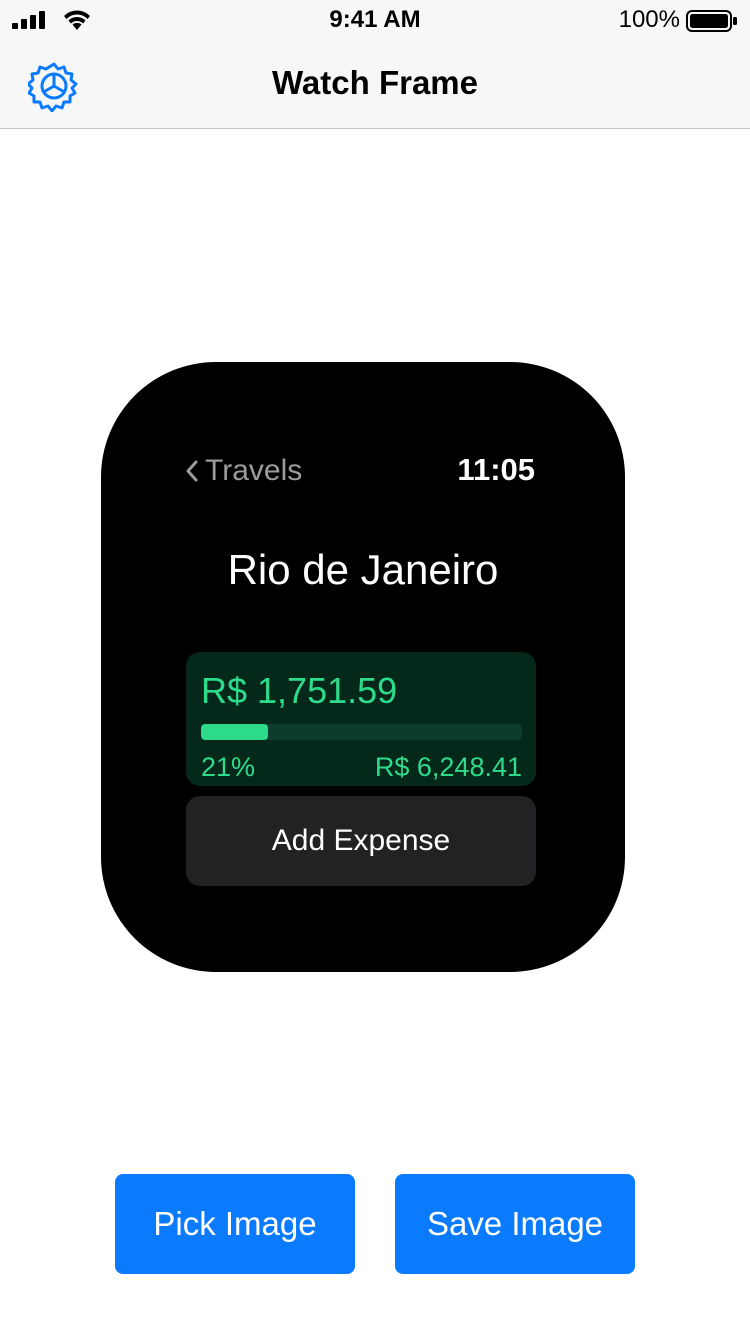 The height and width of the screenshot is (1334, 750). Describe the element at coordinates (649, 19) in the screenshot. I see `battery-percent: 100%` at that location.